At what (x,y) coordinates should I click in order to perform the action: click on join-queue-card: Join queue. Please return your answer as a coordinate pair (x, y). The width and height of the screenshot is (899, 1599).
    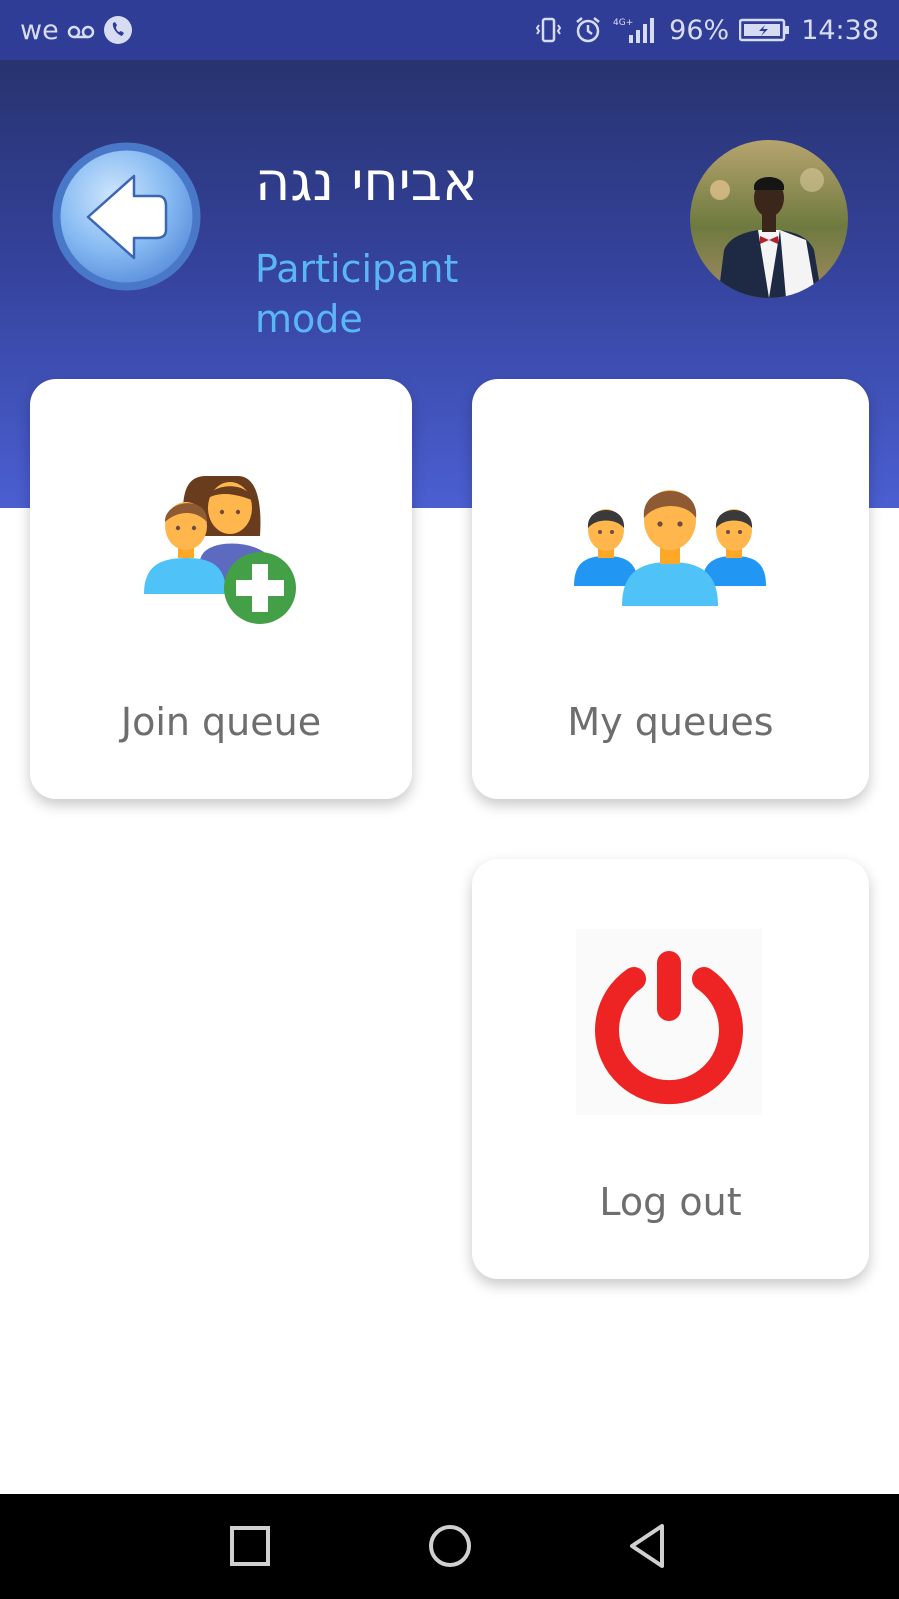
    Looking at the image, I should click on (221, 589).